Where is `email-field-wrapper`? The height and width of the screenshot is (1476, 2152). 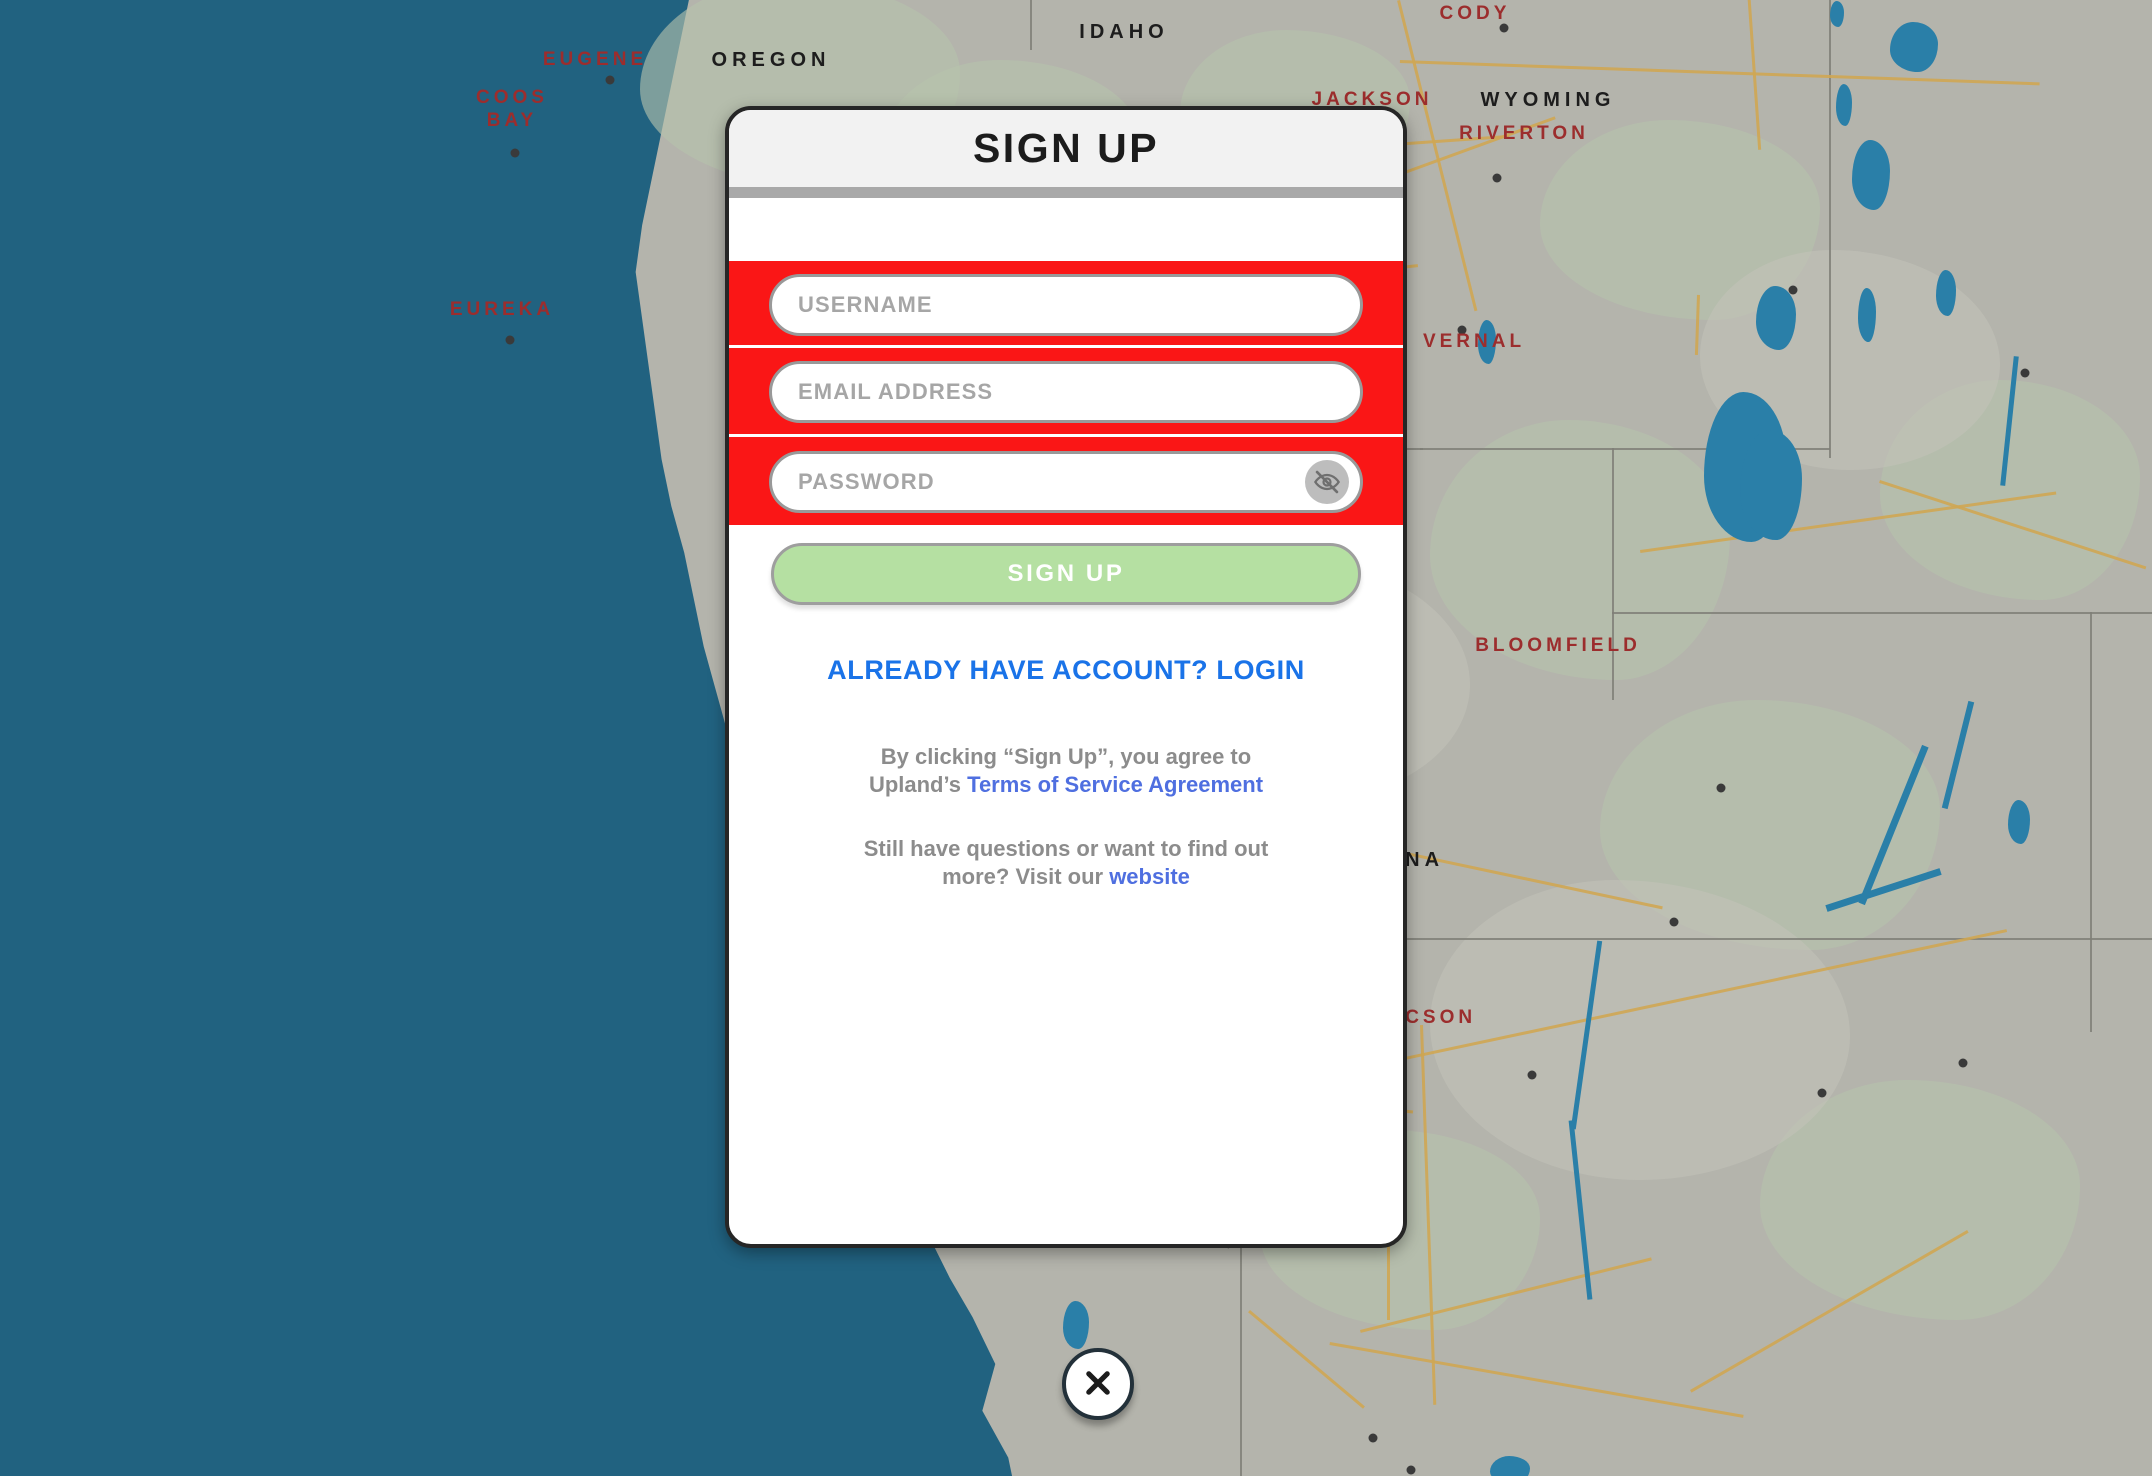
email-field-wrapper is located at coordinates (1066, 392).